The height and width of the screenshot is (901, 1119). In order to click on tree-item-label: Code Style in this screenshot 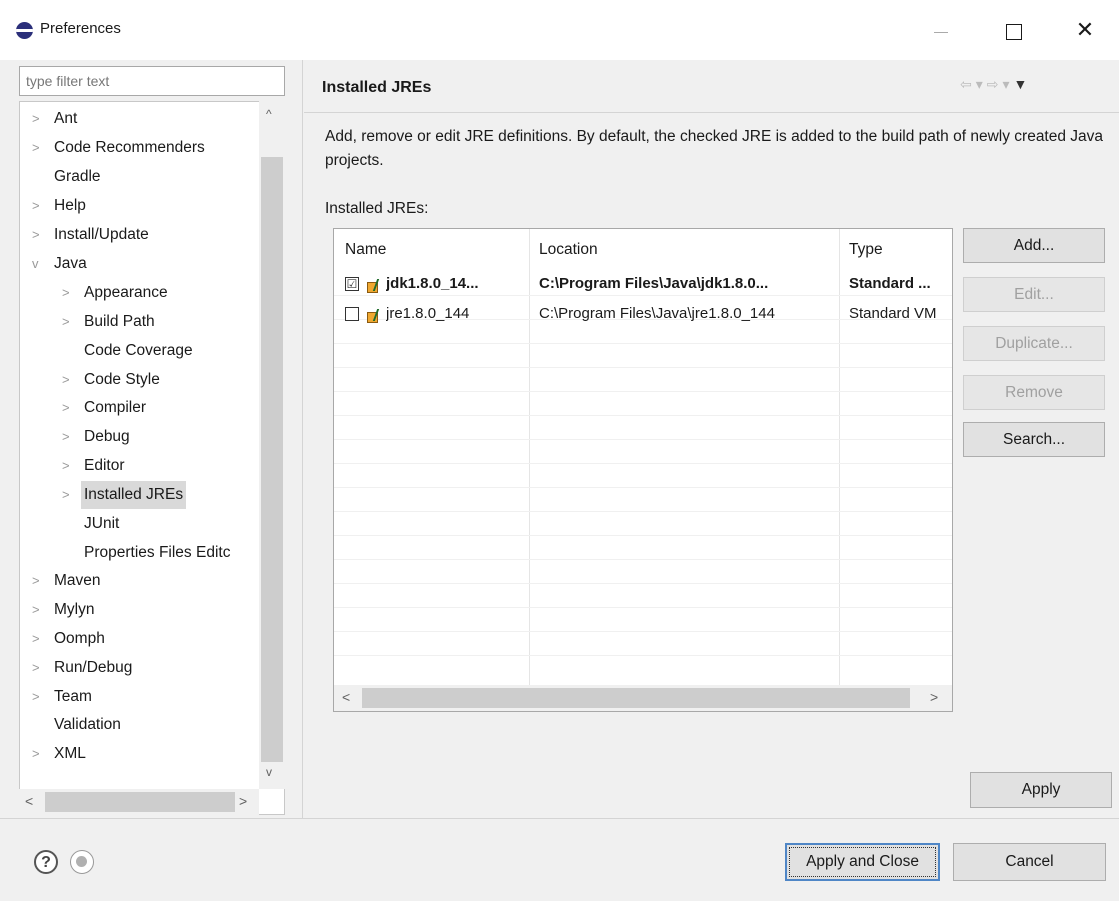, I will do `click(122, 379)`.